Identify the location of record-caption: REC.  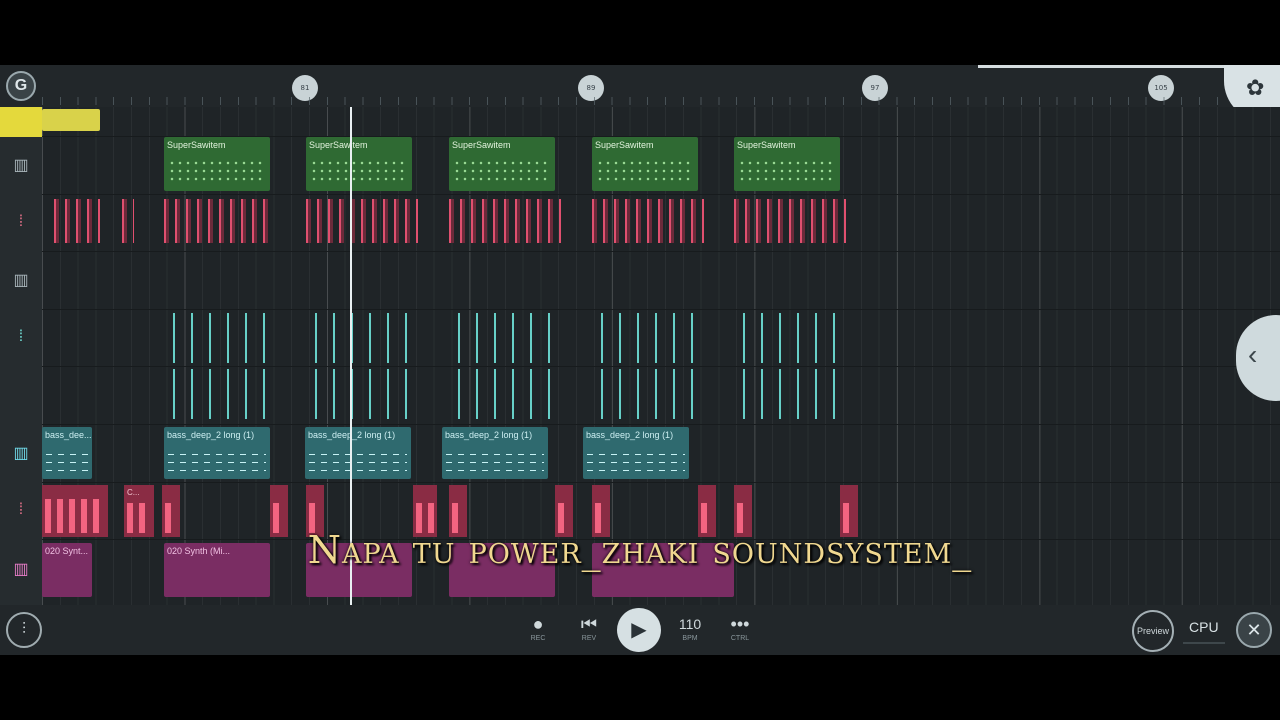
(538, 638).